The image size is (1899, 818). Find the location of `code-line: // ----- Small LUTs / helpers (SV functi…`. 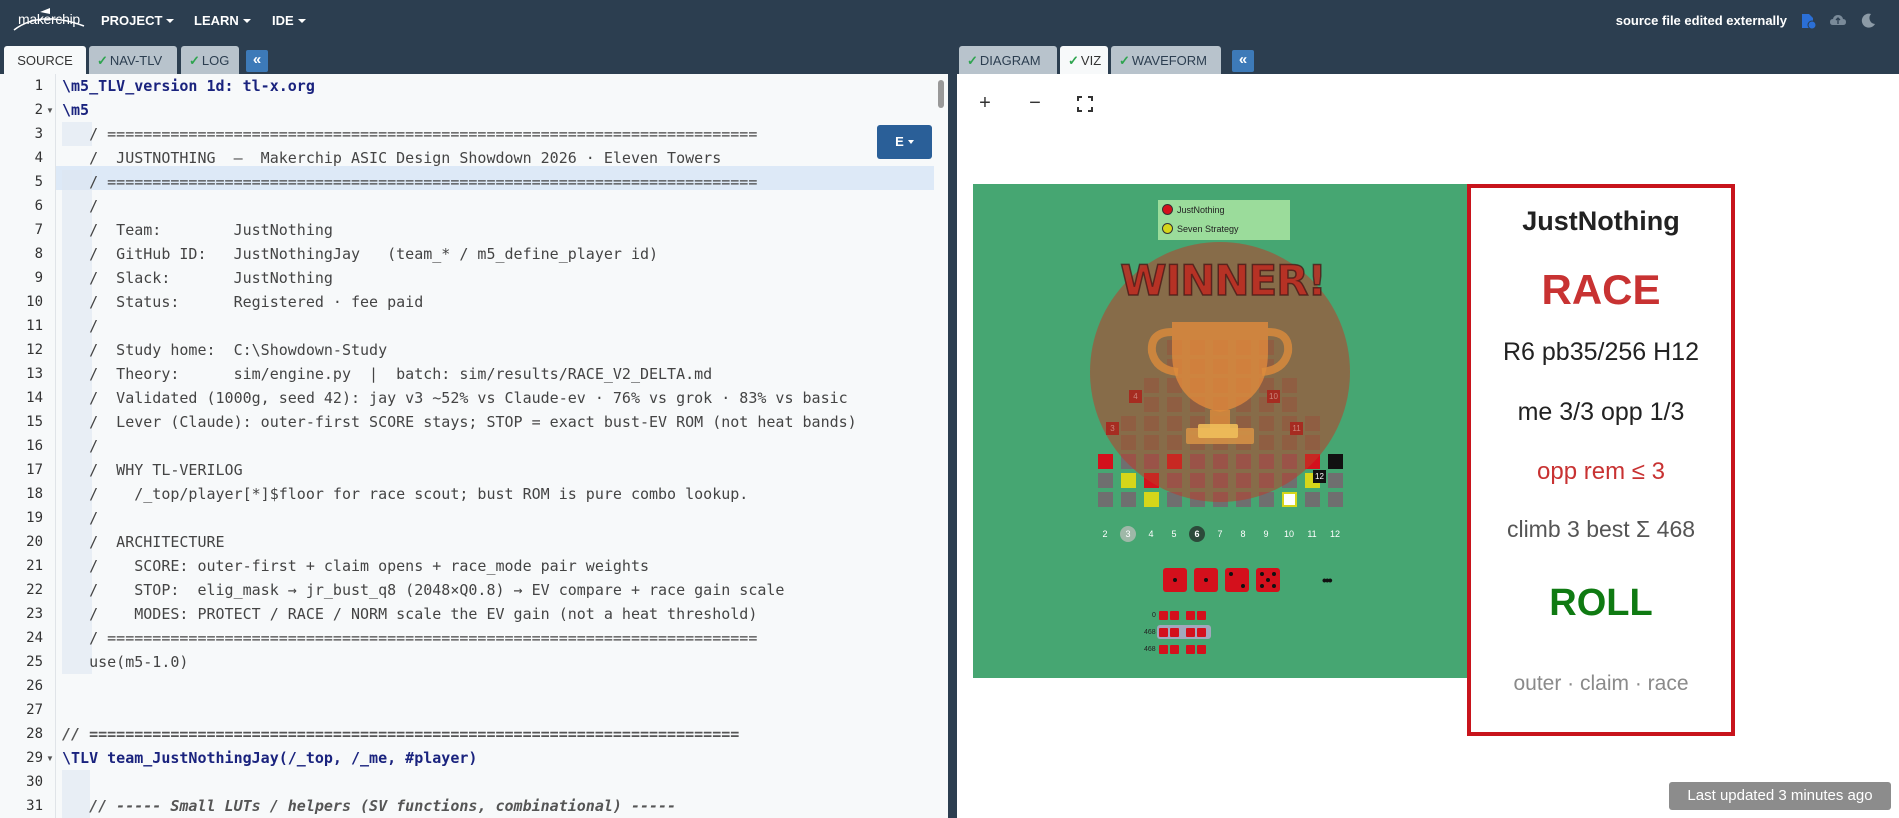

code-line: // ----- Small LUTs / helpers (SV functi… is located at coordinates (369, 806).